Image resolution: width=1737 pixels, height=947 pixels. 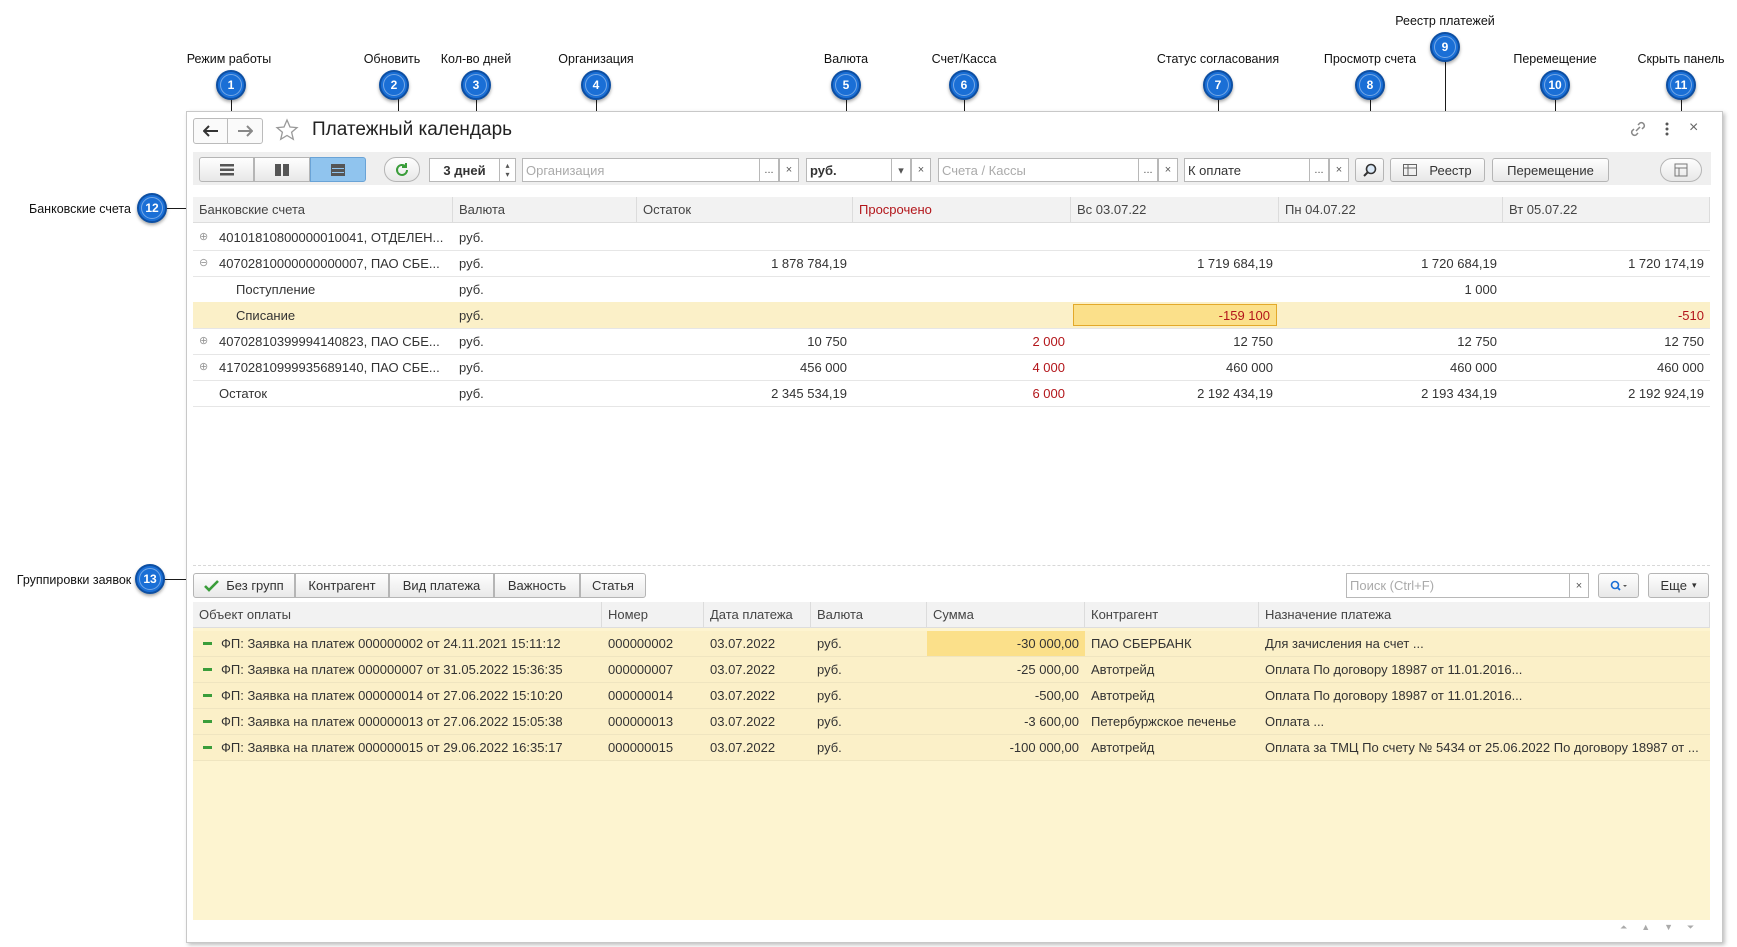 What do you see at coordinates (745, 341) in the screenshot?
I see `account-value-cell: 10 750` at bounding box center [745, 341].